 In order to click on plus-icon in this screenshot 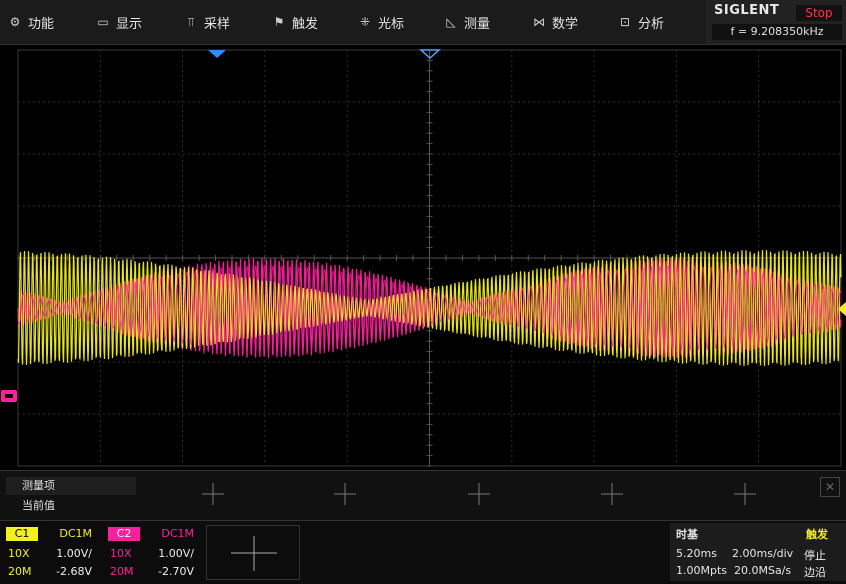, I will do `click(254, 553)`.